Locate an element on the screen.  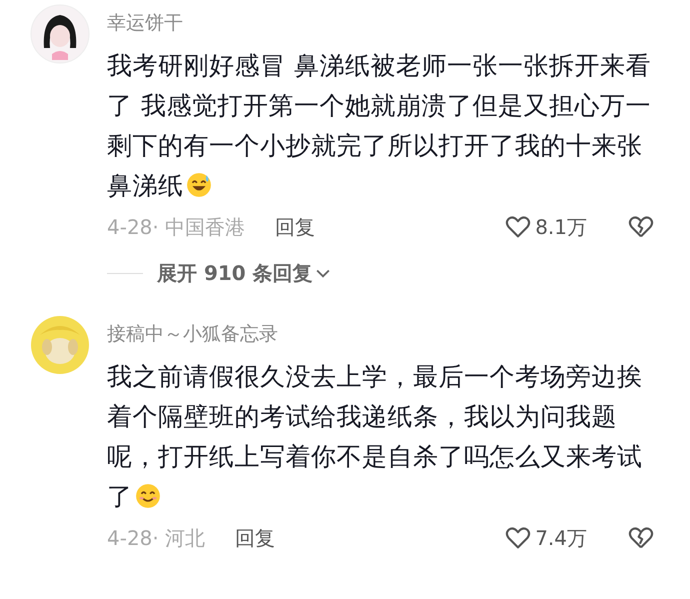
smile-emoji-icon is located at coordinates (147, 496).